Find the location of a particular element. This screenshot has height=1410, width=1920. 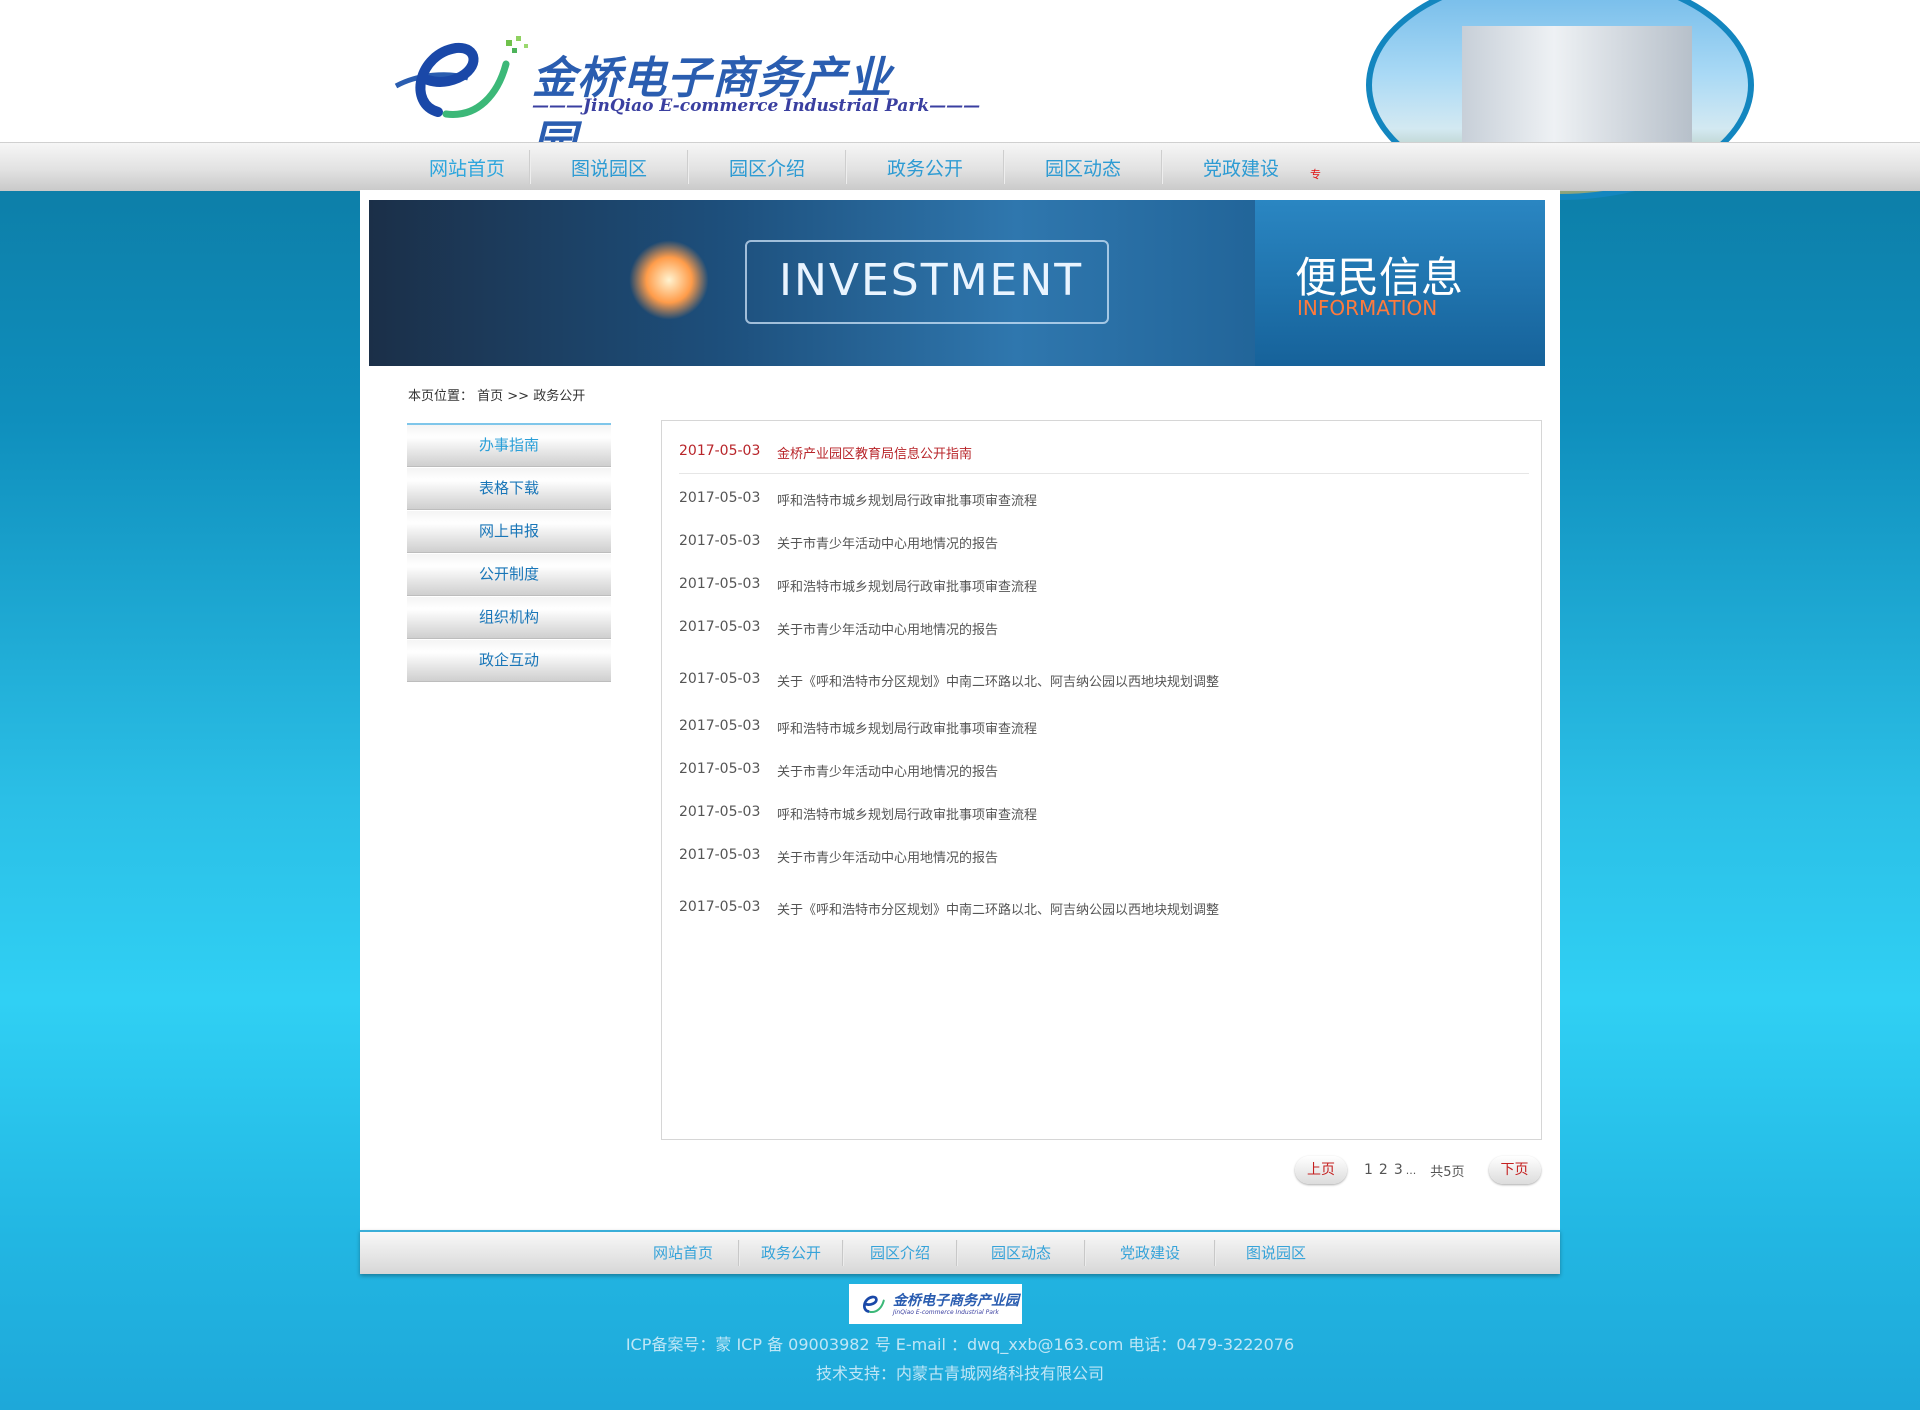

page-banner: INVESTMENT 便民信息 INFORMATION is located at coordinates (957, 283).